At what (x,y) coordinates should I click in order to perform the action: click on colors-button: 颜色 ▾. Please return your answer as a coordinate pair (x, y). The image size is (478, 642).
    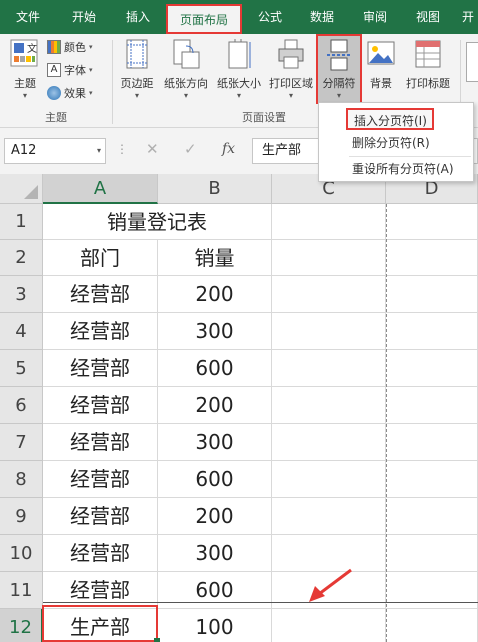
    Looking at the image, I should click on (70, 47).